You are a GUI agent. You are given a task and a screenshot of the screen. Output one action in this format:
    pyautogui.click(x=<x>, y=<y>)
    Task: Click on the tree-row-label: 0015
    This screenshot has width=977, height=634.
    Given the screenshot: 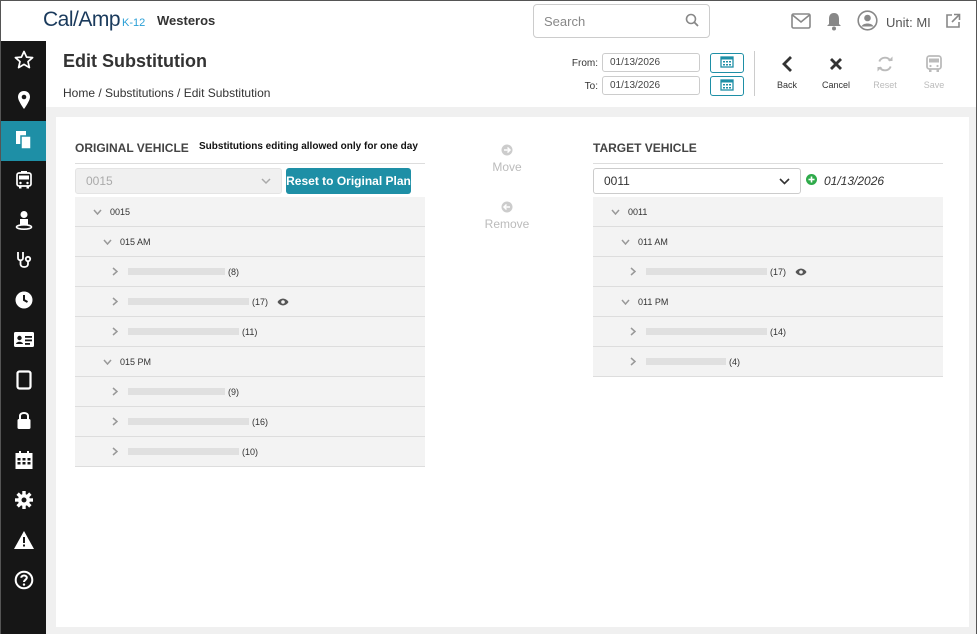 What is the action you would take?
    pyautogui.click(x=120, y=211)
    